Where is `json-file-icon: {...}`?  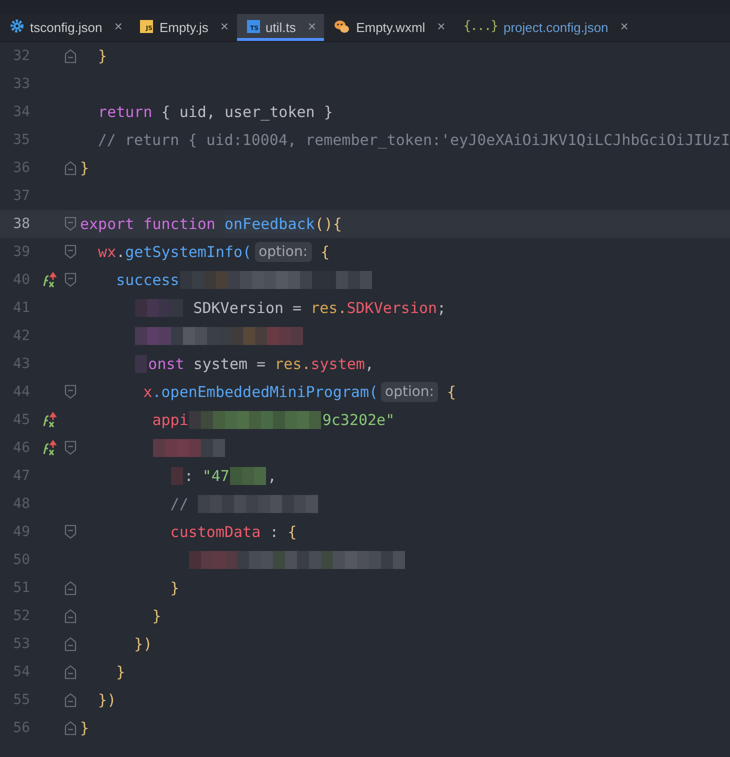 json-file-icon: {...} is located at coordinates (480, 26).